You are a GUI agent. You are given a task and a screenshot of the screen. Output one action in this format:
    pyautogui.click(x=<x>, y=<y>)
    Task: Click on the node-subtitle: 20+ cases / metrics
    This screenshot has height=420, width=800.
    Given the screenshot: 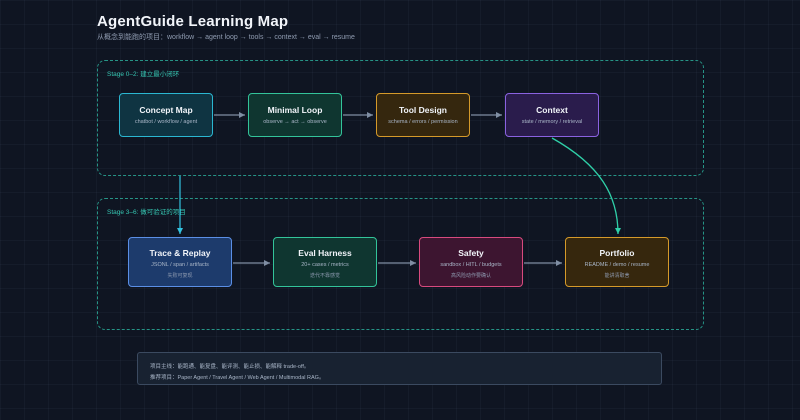 What is the action you would take?
    pyautogui.click(x=325, y=265)
    